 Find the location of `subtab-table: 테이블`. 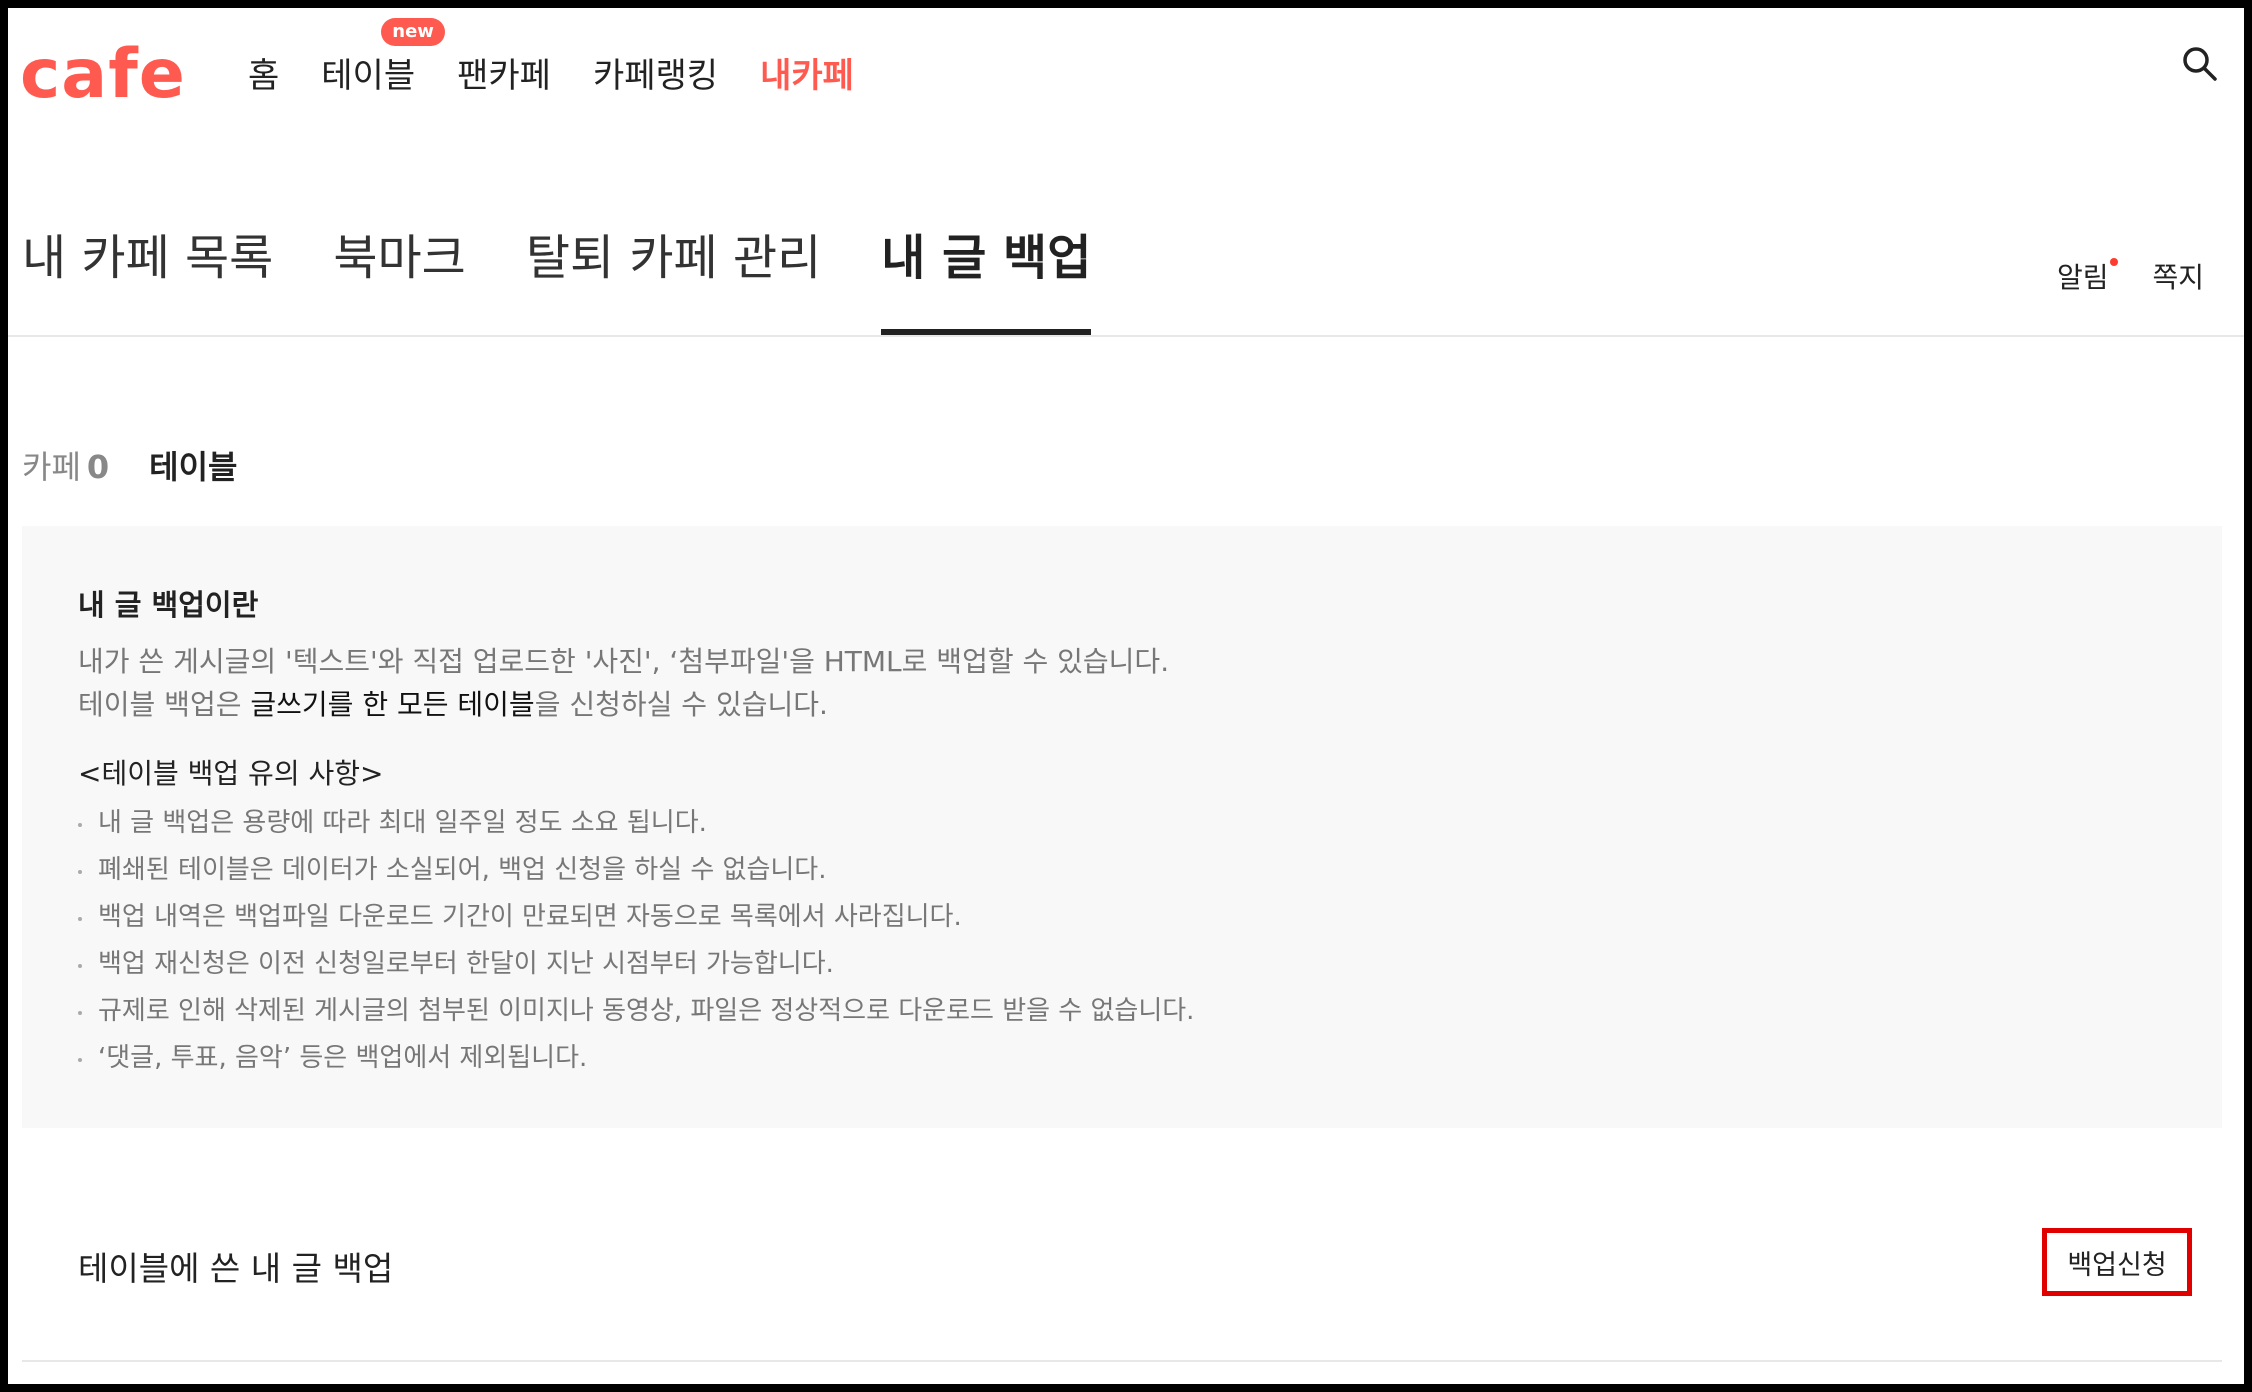

subtab-table: 테이블 is located at coordinates (193, 465).